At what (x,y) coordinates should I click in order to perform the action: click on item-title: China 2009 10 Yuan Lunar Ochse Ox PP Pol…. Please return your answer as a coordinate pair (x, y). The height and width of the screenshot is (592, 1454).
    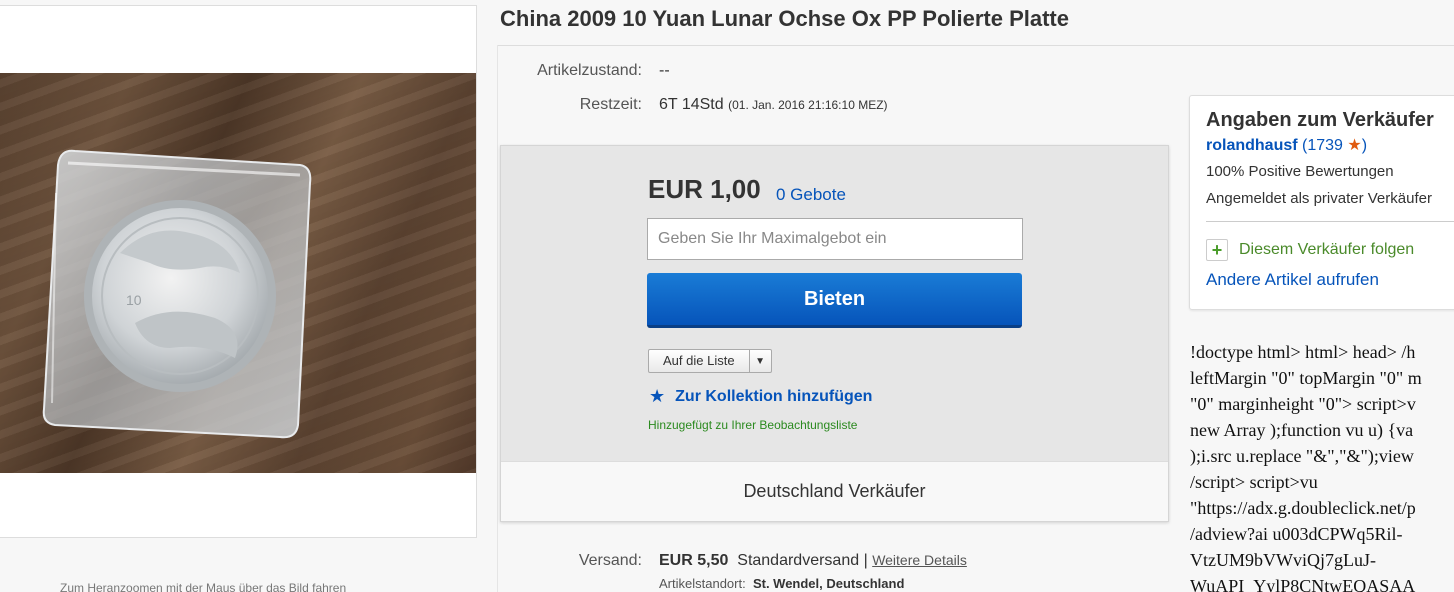
    Looking at the image, I should click on (784, 18).